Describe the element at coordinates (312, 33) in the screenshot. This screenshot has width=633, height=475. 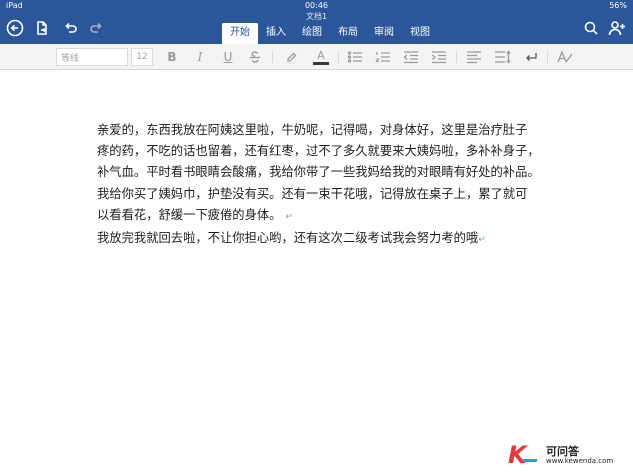
I see `tab-draw: 绘图` at that location.